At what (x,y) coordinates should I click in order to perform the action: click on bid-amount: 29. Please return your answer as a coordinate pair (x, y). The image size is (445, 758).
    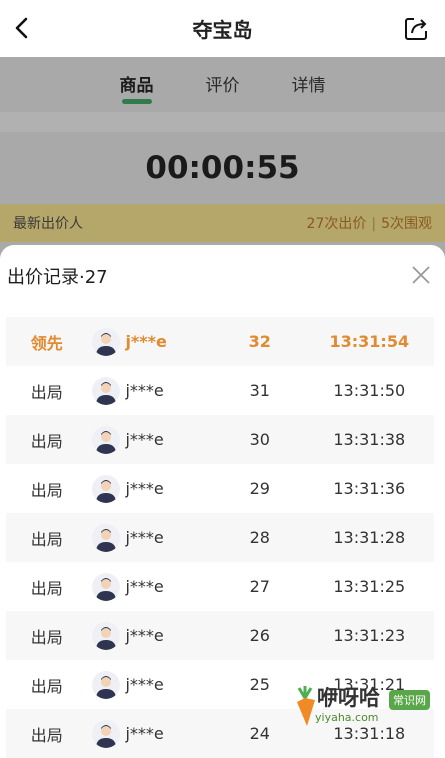
    Looking at the image, I should click on (259, 488).